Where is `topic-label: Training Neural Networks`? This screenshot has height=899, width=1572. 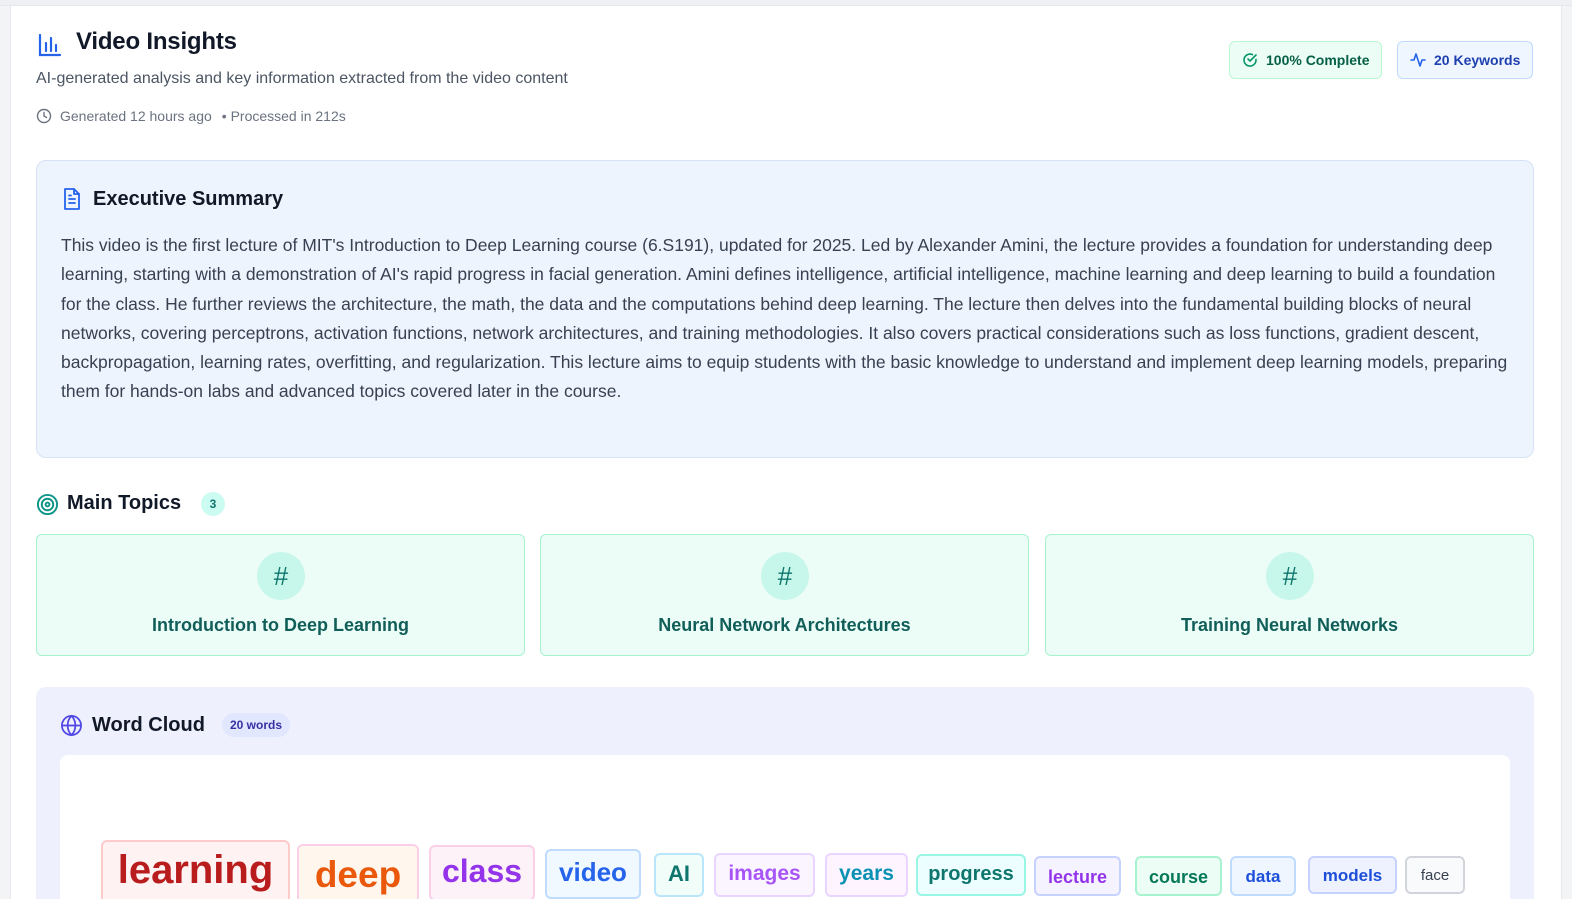
topic-label: Training Neural Networks is located at coordinates (1289, 625).